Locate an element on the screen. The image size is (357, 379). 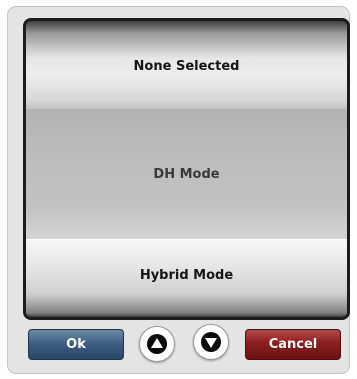
arrow-up-icon is located at coordinates (157, 344).